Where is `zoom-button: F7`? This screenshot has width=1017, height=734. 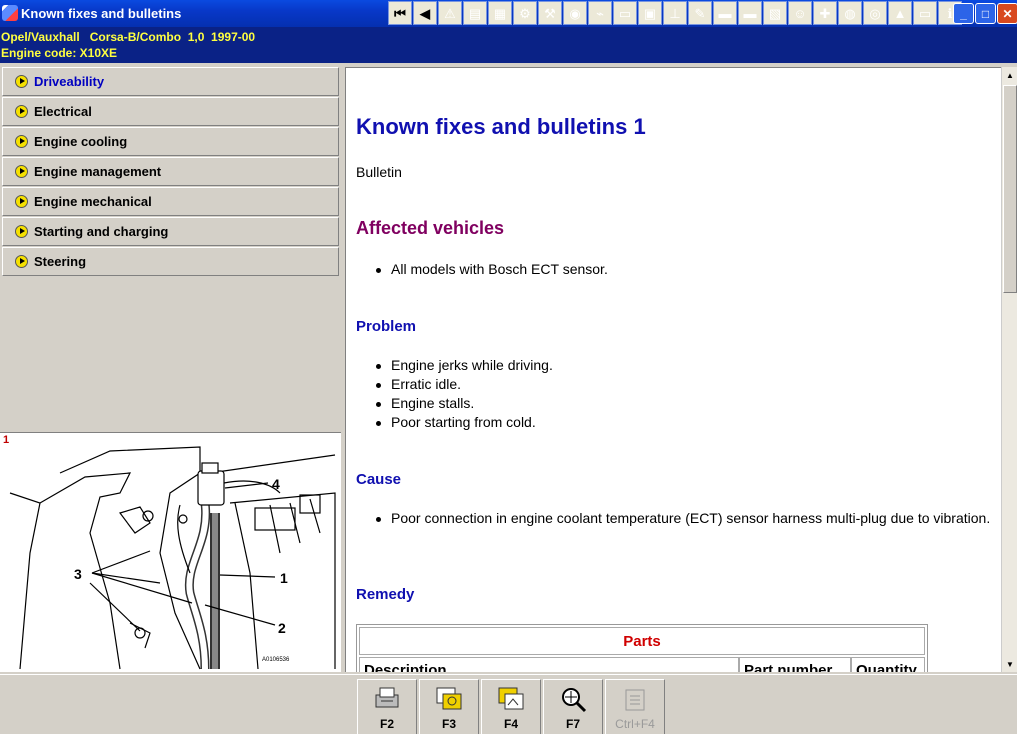
zoom-button: F7 is located at coordinates (573, 706).